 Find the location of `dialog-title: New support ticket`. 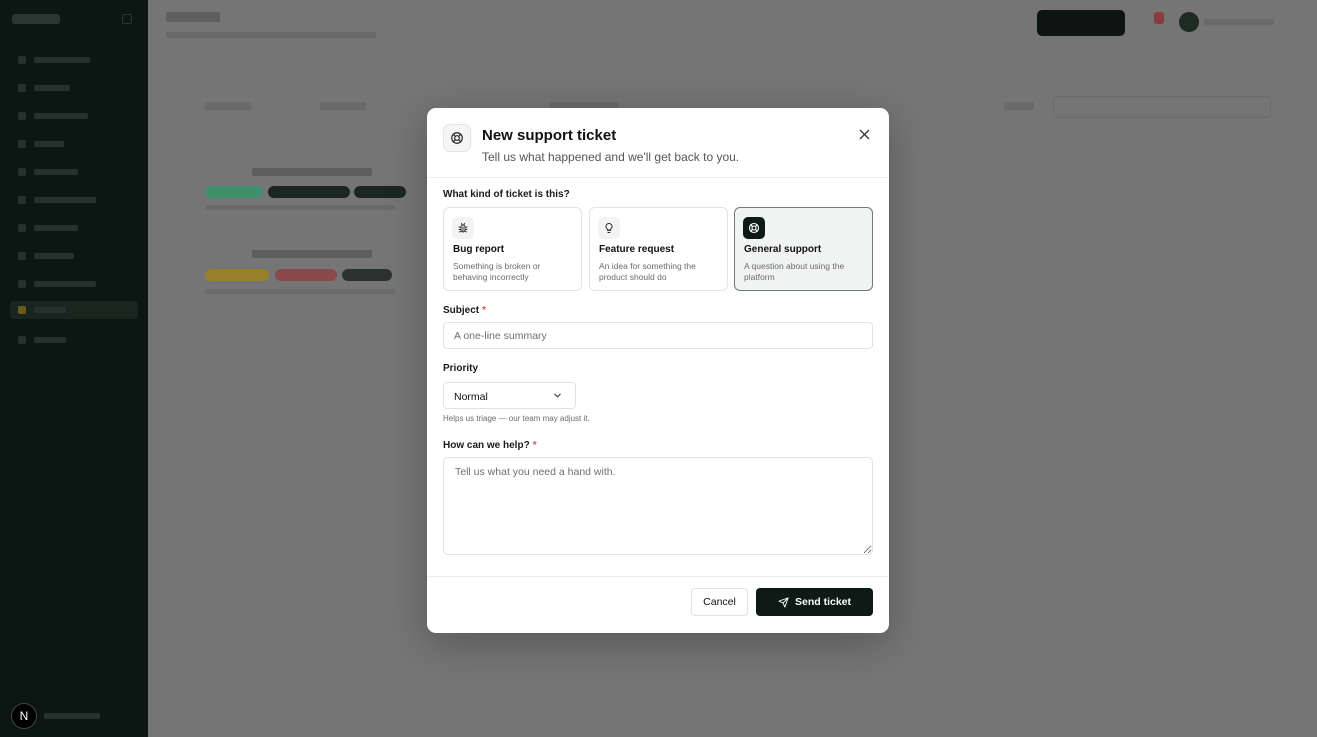

dialog-title: New support ticket is located at coordinates (549, 135).